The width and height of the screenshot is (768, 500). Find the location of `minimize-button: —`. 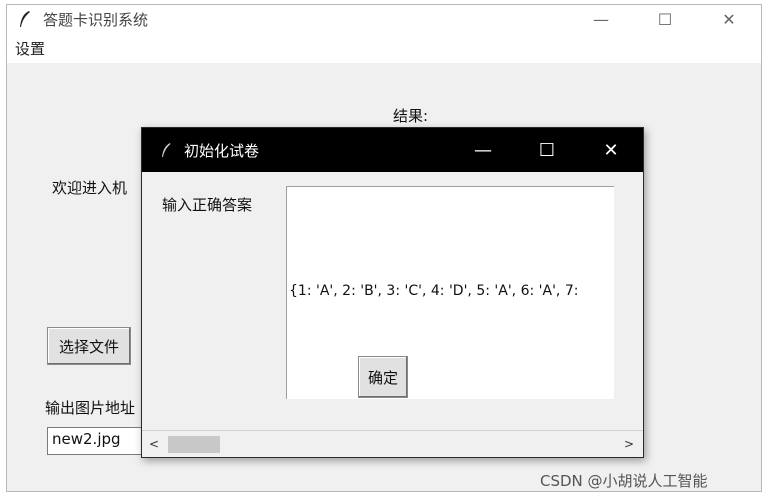

minimize-button: — is located at coordinates (601, 19).